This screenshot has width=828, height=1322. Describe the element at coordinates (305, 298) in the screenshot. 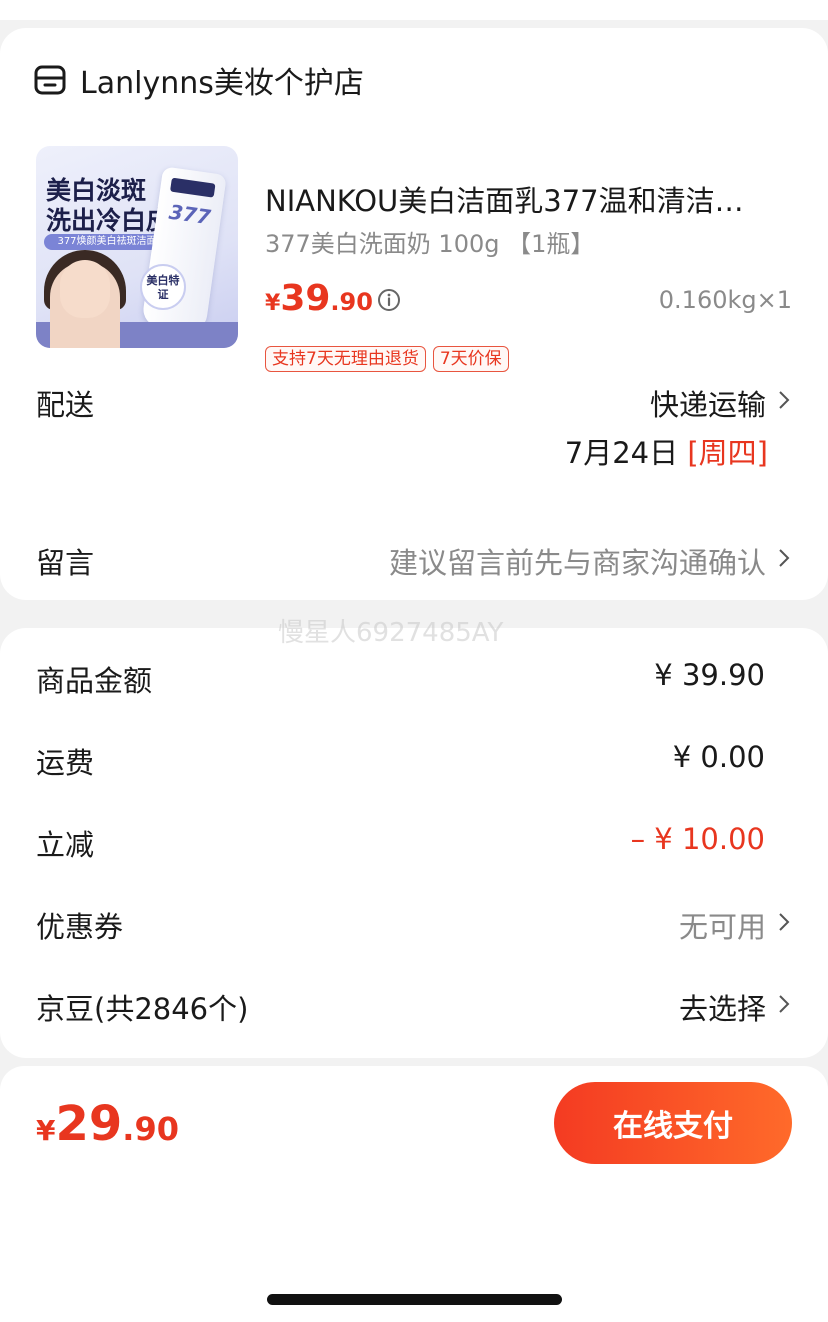

I see `price-integer: 39` at that location.